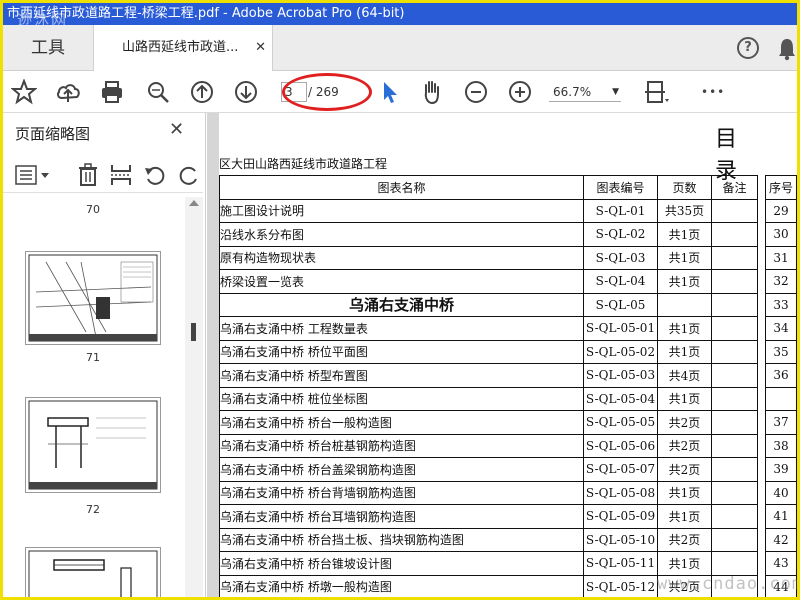  I want to click on cell-name: 乌涌右支涌中桥 桥台一般构造图, so click(401, 422).